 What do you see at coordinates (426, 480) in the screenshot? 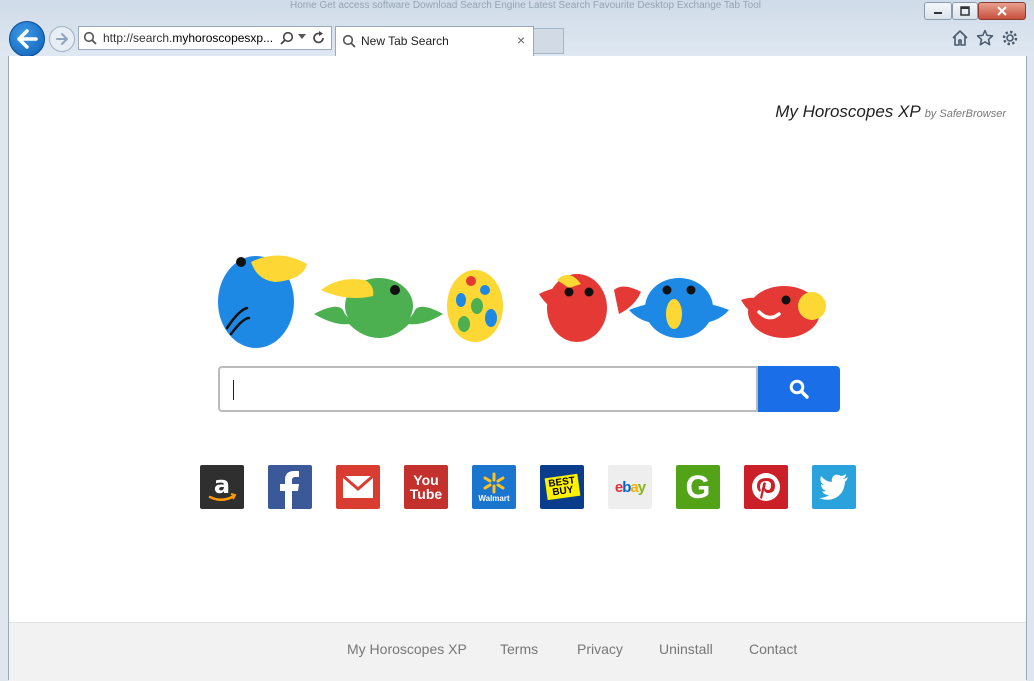
I see `youtube-you-text: You` at bounding box center [426, 480].